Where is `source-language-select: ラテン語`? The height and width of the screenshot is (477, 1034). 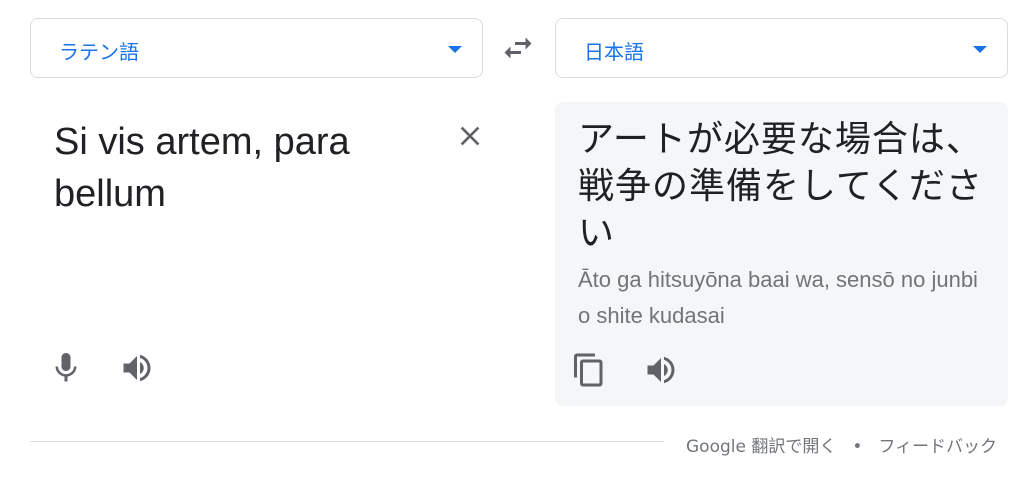
source-language-select: ラテン語 is located at coordinates (256, 48).